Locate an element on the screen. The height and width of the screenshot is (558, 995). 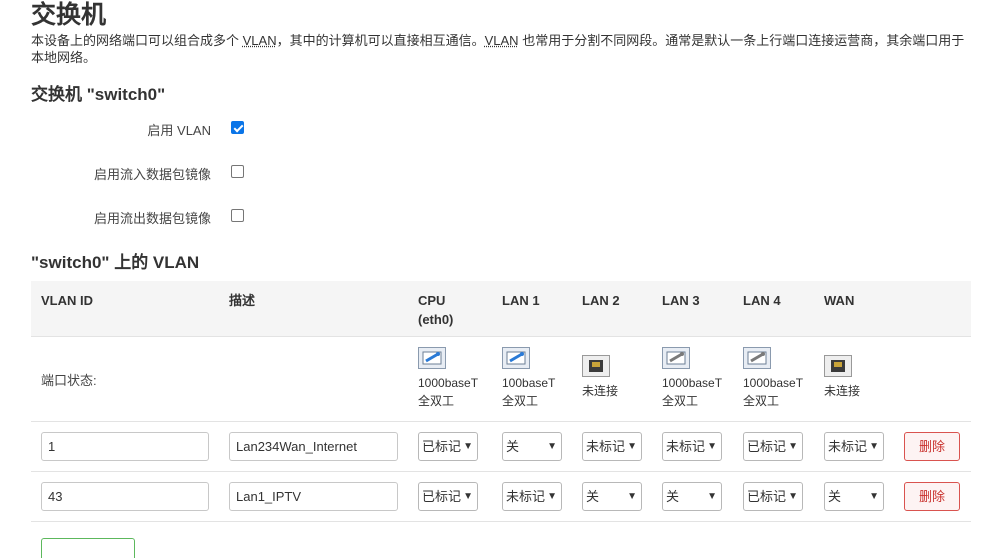
description-text: 本设备上的网络端口可以组合成多个 is located at coordinates (137, 40).